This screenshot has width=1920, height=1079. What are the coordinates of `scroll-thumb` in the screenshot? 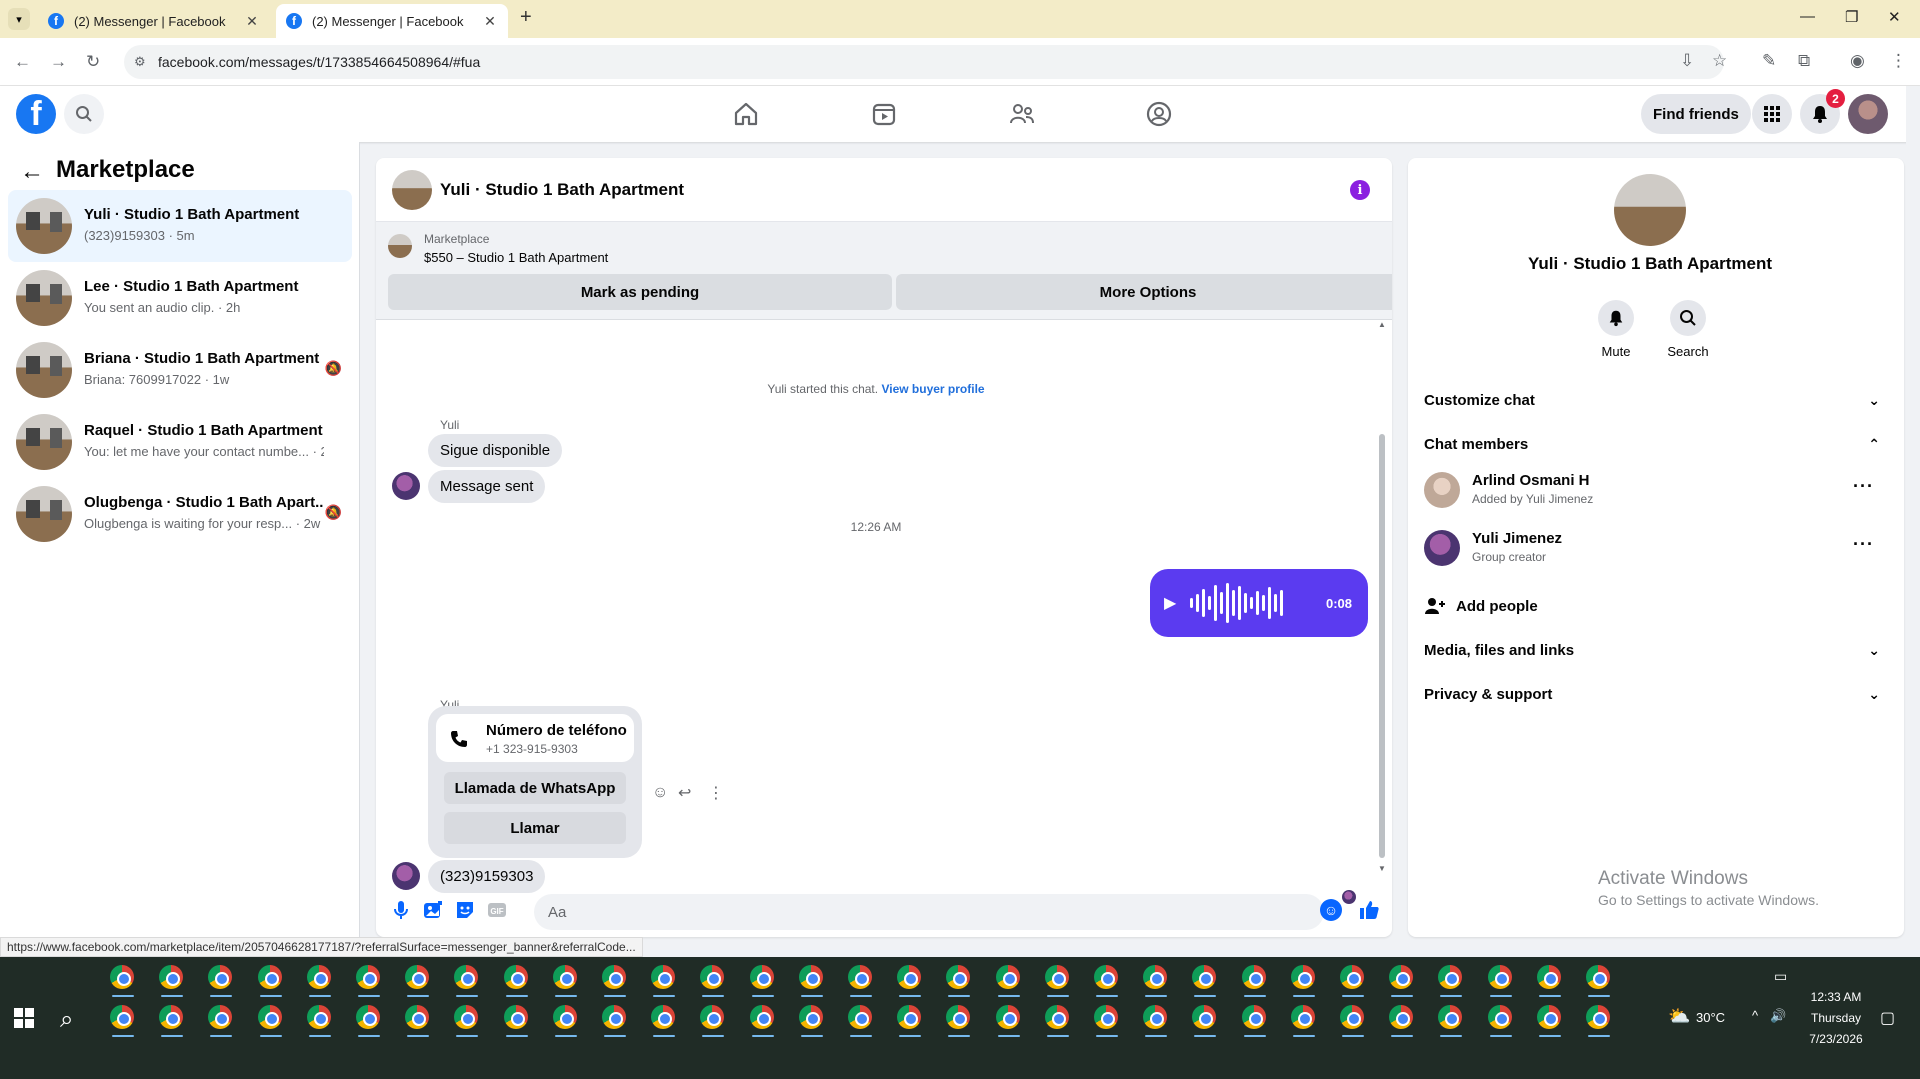 It's located at (1382, 646).